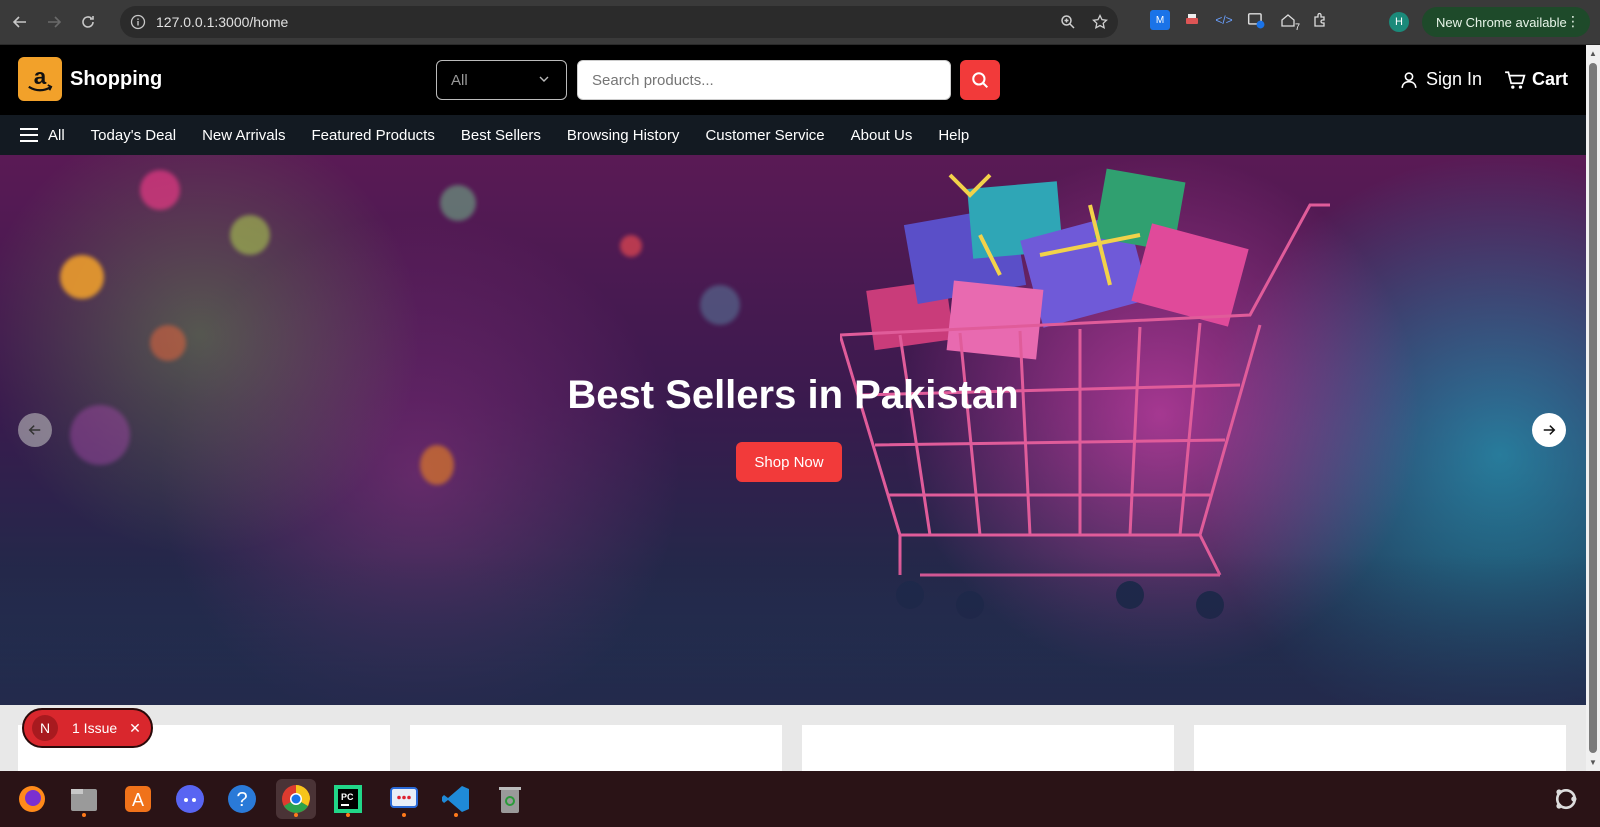  What do you see at coordinates (135, 728) in the screenshot?
I see `close-icon: ✕` at bounding box center [135, 728].